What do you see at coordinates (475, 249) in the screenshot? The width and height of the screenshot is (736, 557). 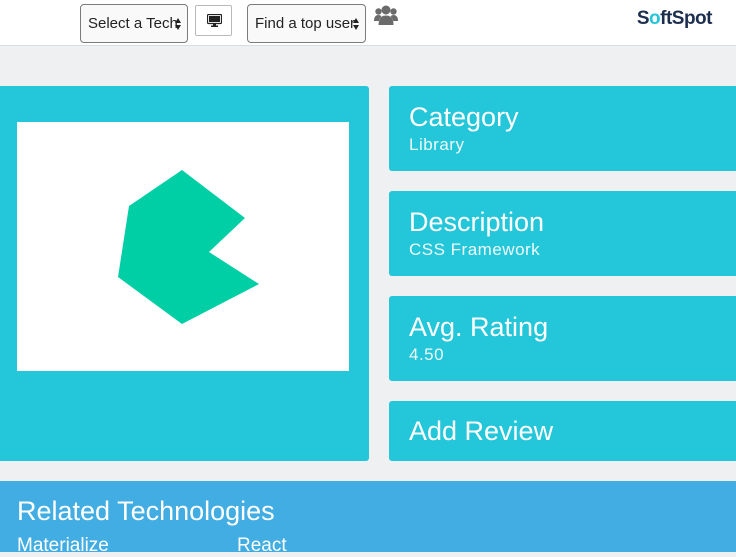 I see `description-value: CSS Framework` at bounding box center [475, 249].